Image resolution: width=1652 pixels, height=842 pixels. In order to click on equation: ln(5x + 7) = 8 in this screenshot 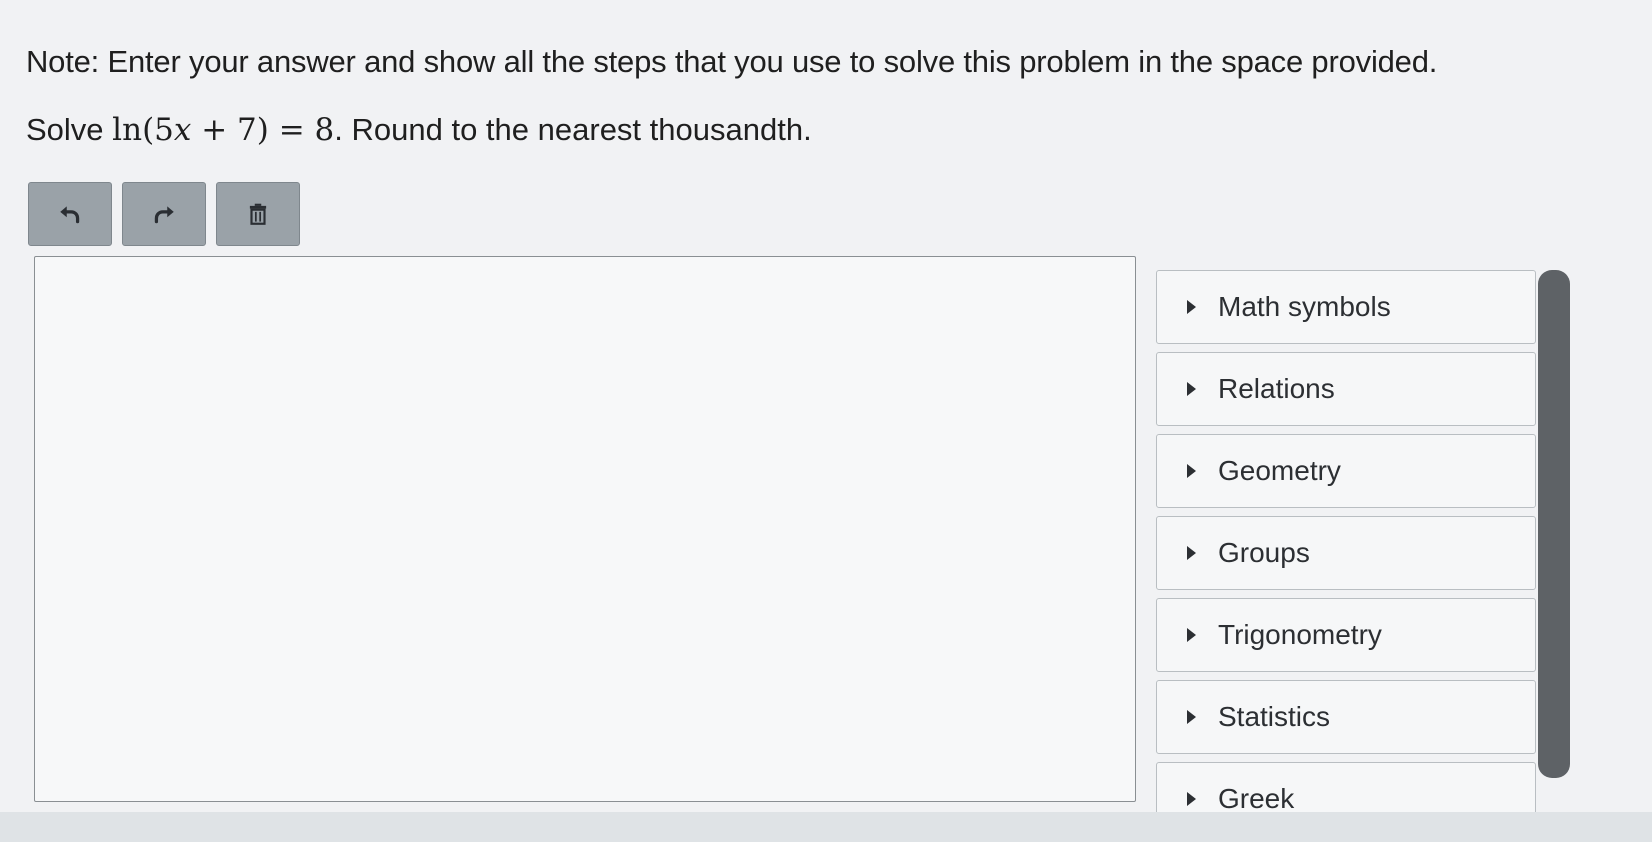, I will do `click(223, 130)`.